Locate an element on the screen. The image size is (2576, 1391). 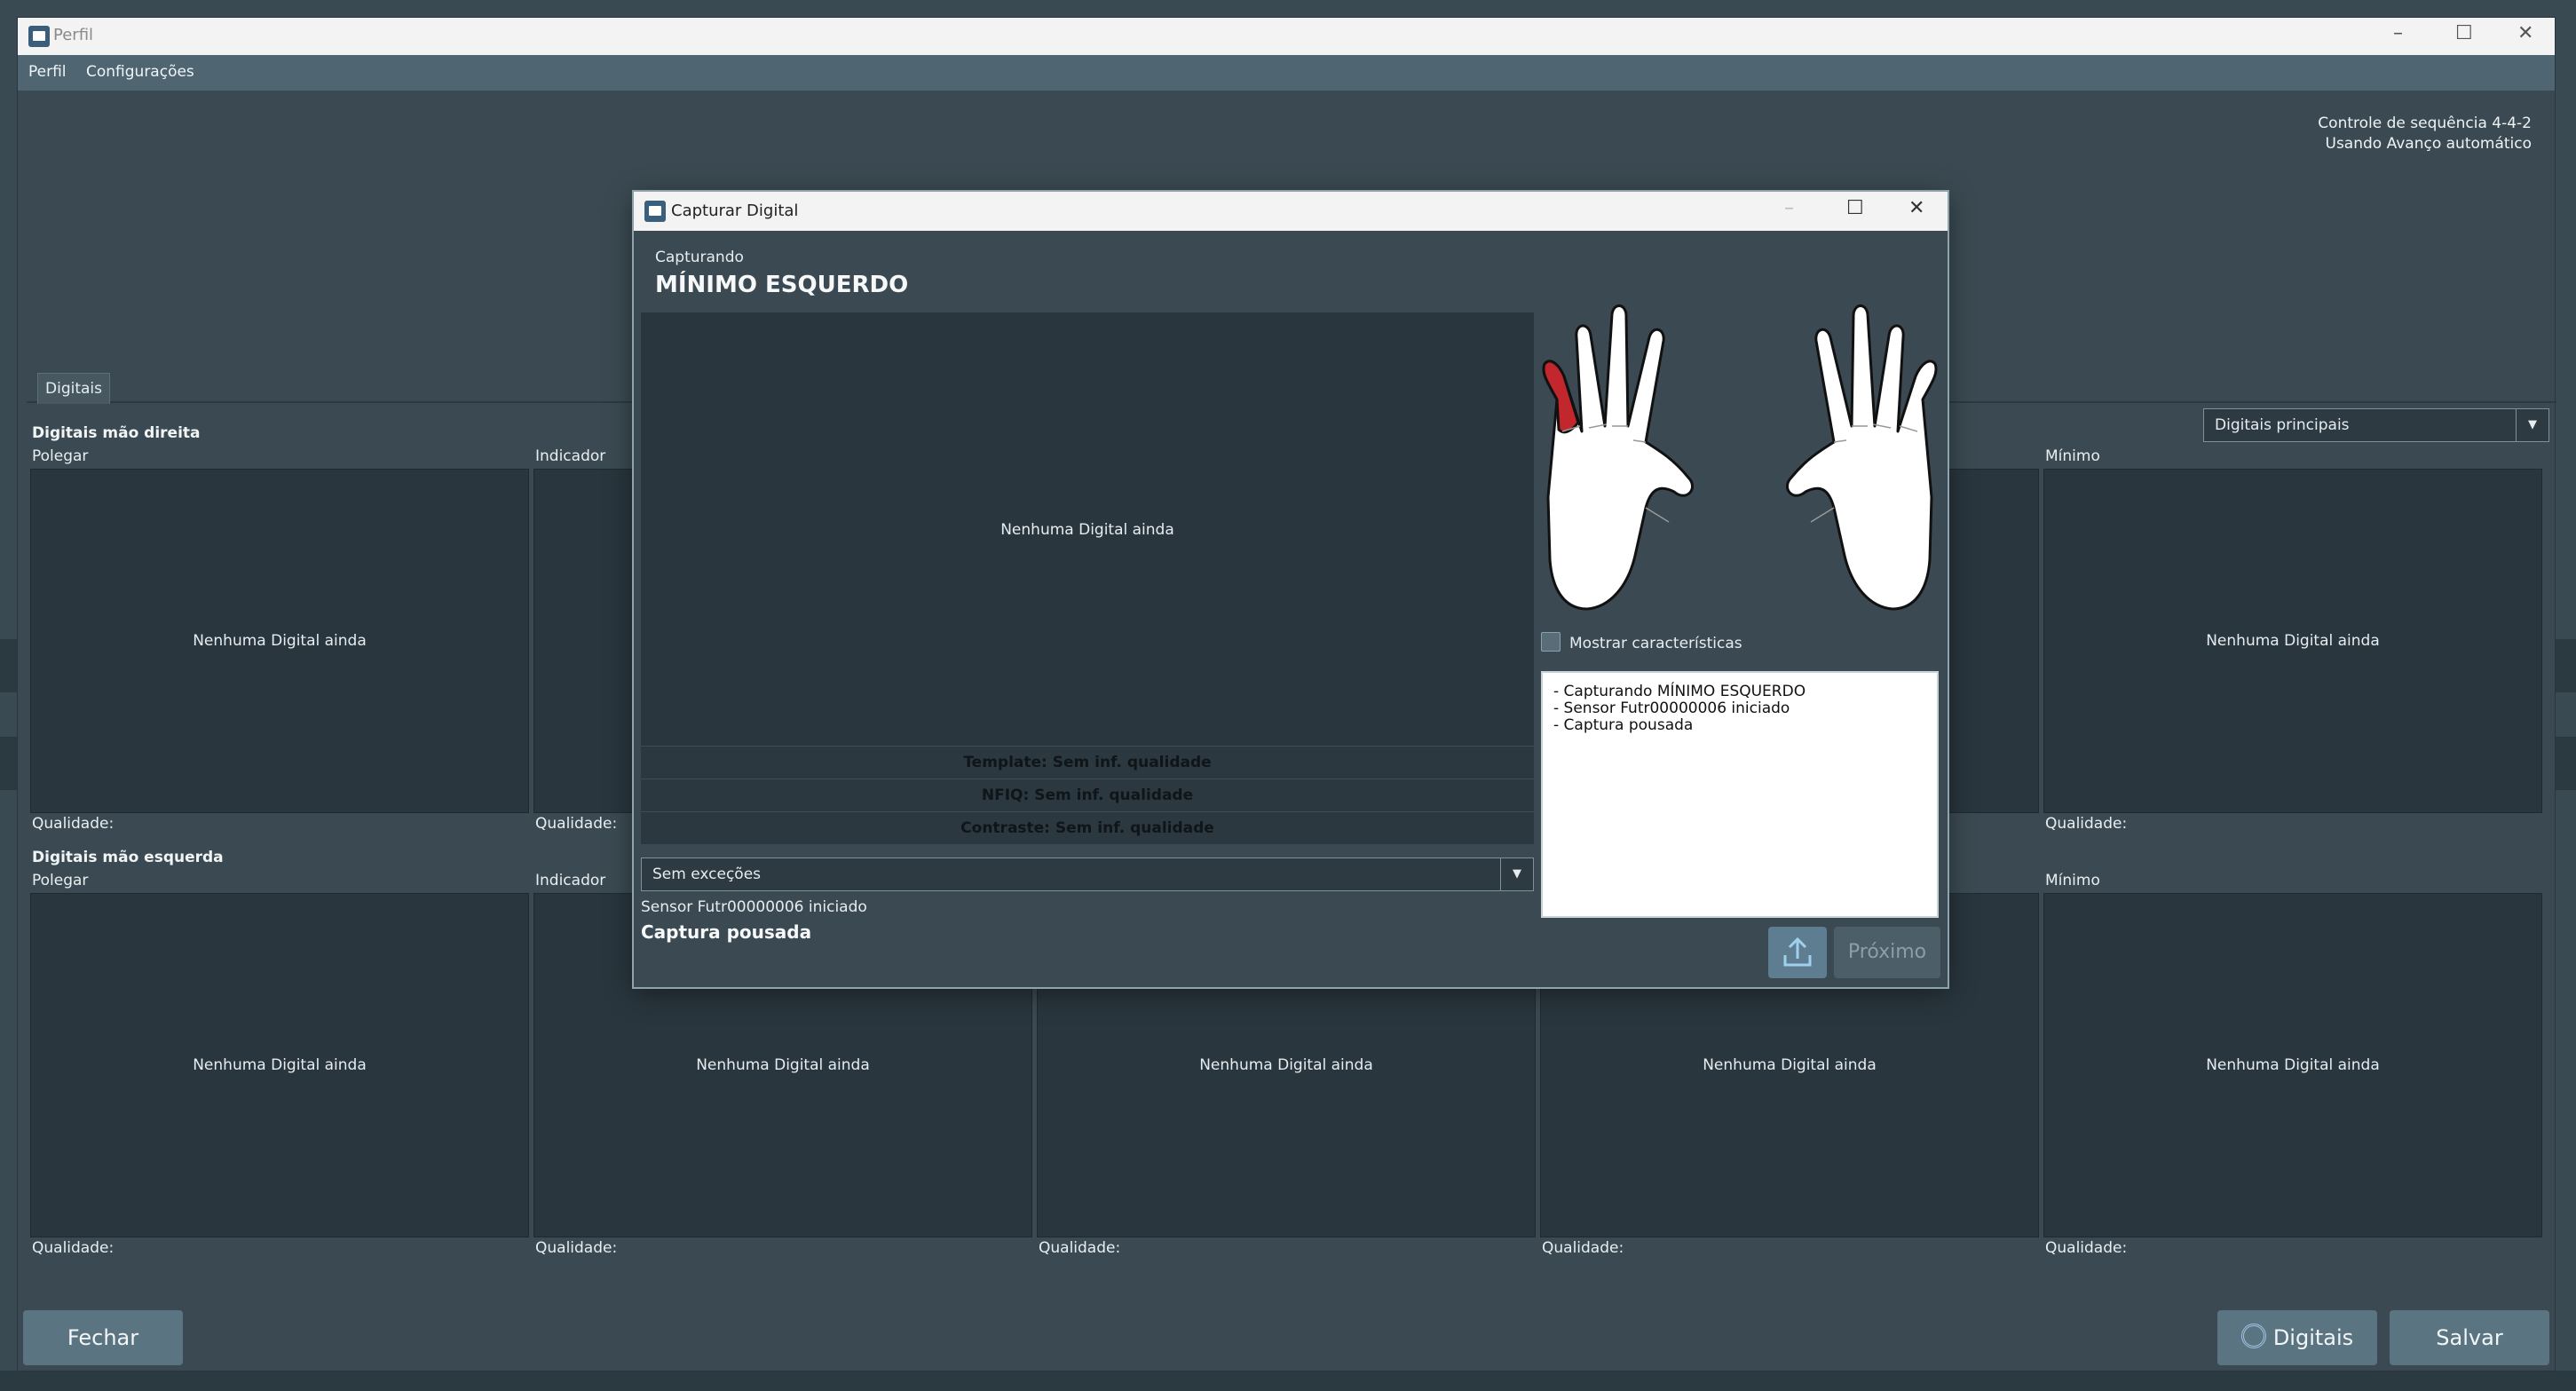
upload-button is located at coordinates (1797, 952).